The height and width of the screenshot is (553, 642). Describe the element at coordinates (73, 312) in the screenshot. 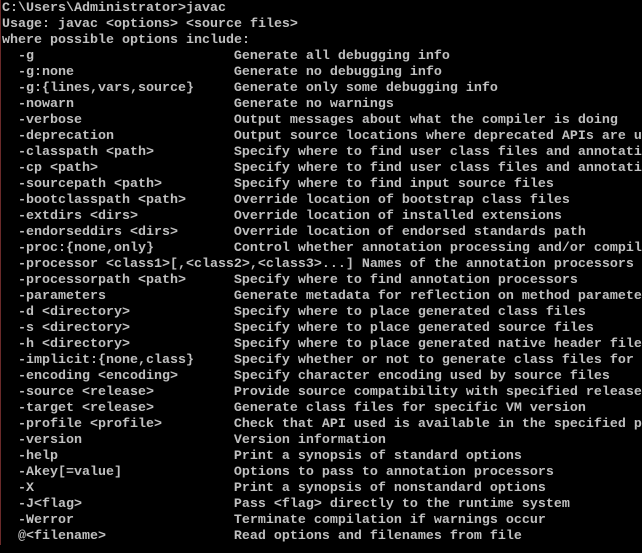

I see `option-name: -d <directory>` at that location.